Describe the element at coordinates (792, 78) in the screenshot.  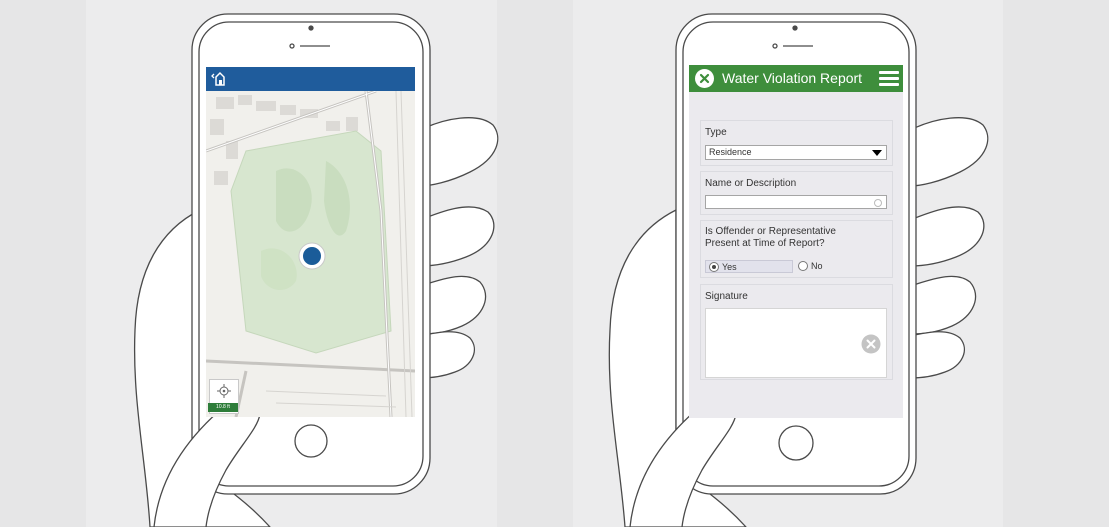
I see `form-title: Water Violation Report` at that location.